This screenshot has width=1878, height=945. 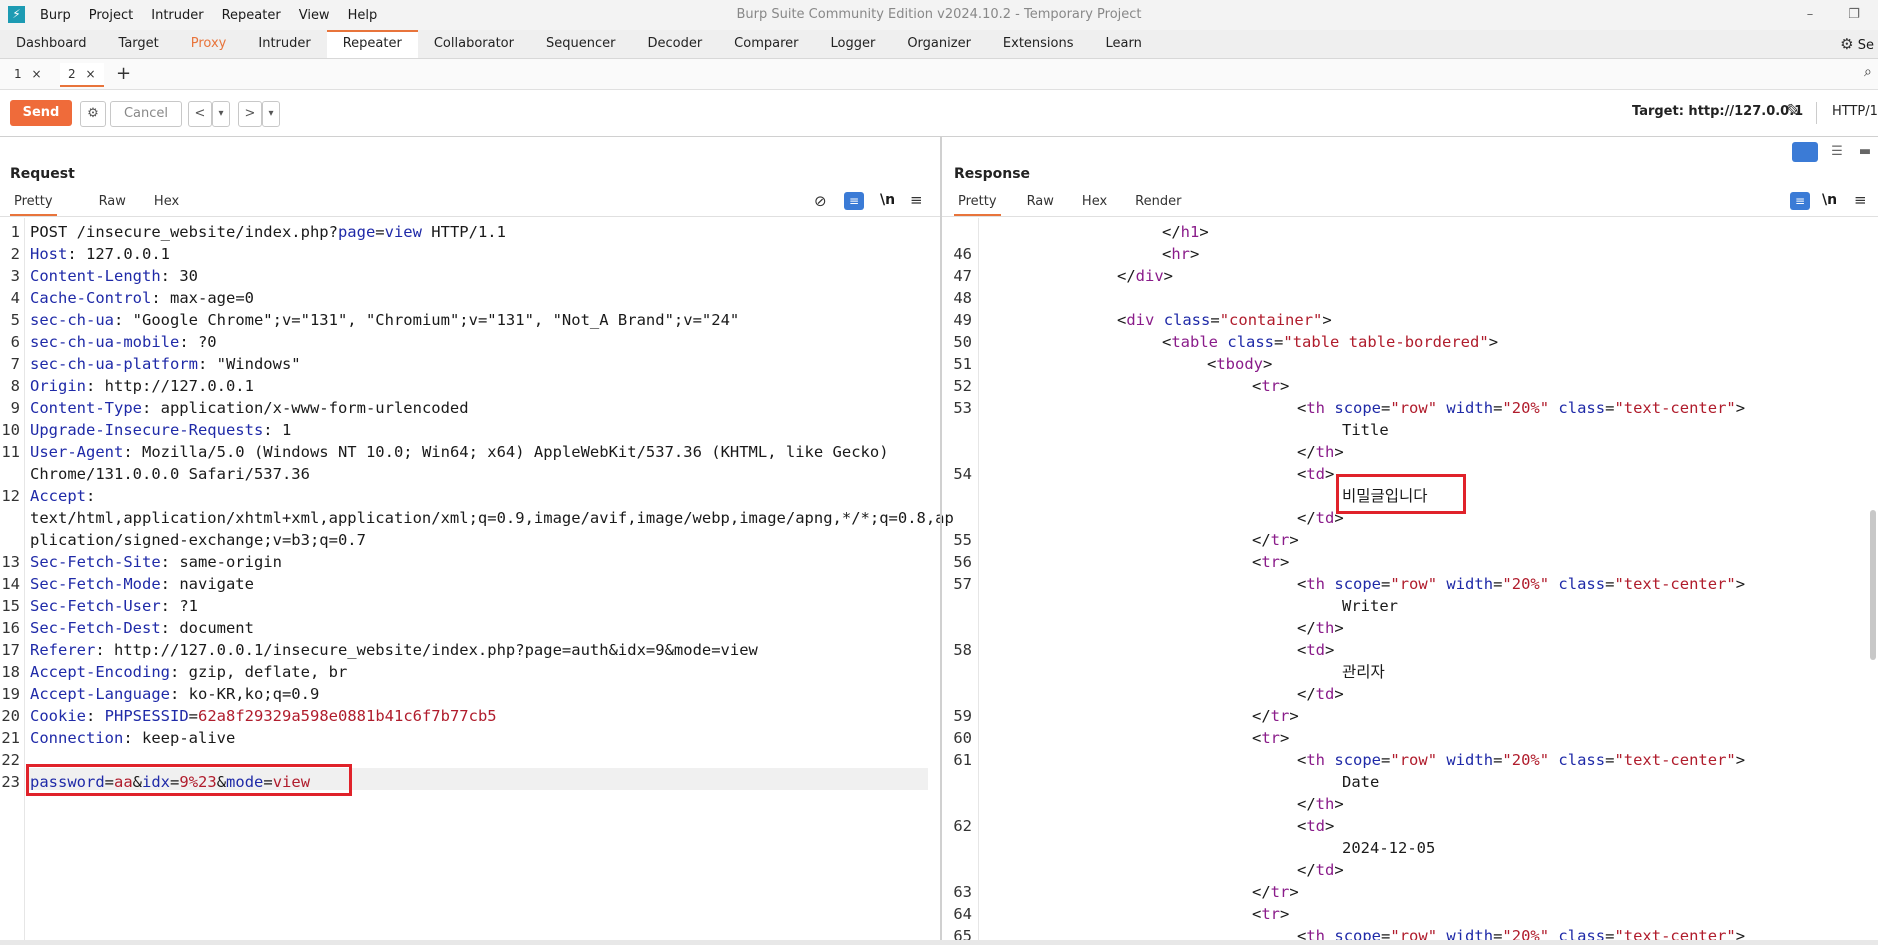 I want to click on code-line: password=aa&idx=9%23&mode=view, so click(x=170, y=782).